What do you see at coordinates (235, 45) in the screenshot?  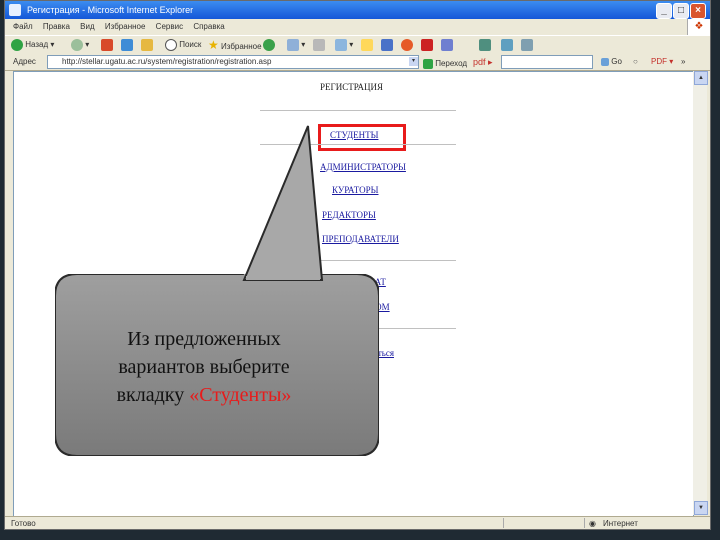 I see `favorites-button: ★ Избранное` at bounding box center [235, 45].